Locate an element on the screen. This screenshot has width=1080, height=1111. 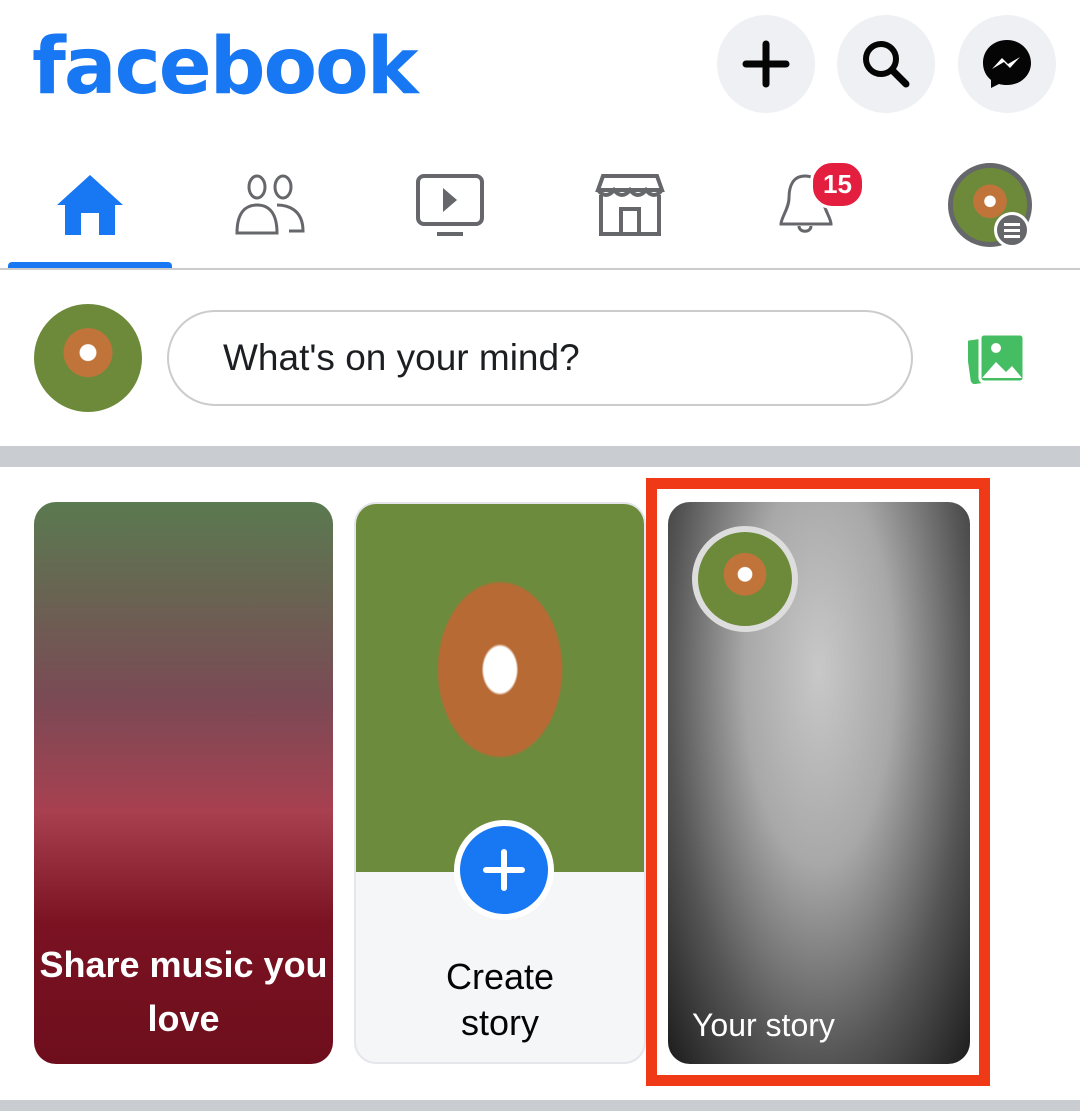
story-label: Create story is located at coordinates (500, 999).